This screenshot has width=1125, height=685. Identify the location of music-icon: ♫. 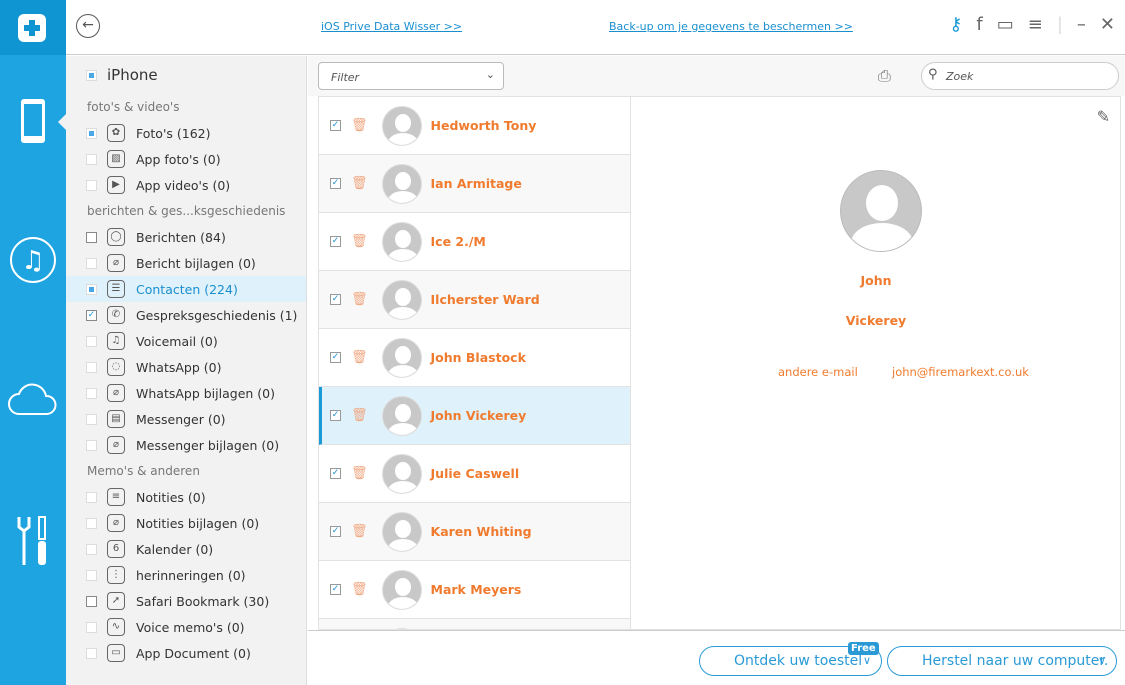
(33, 260).